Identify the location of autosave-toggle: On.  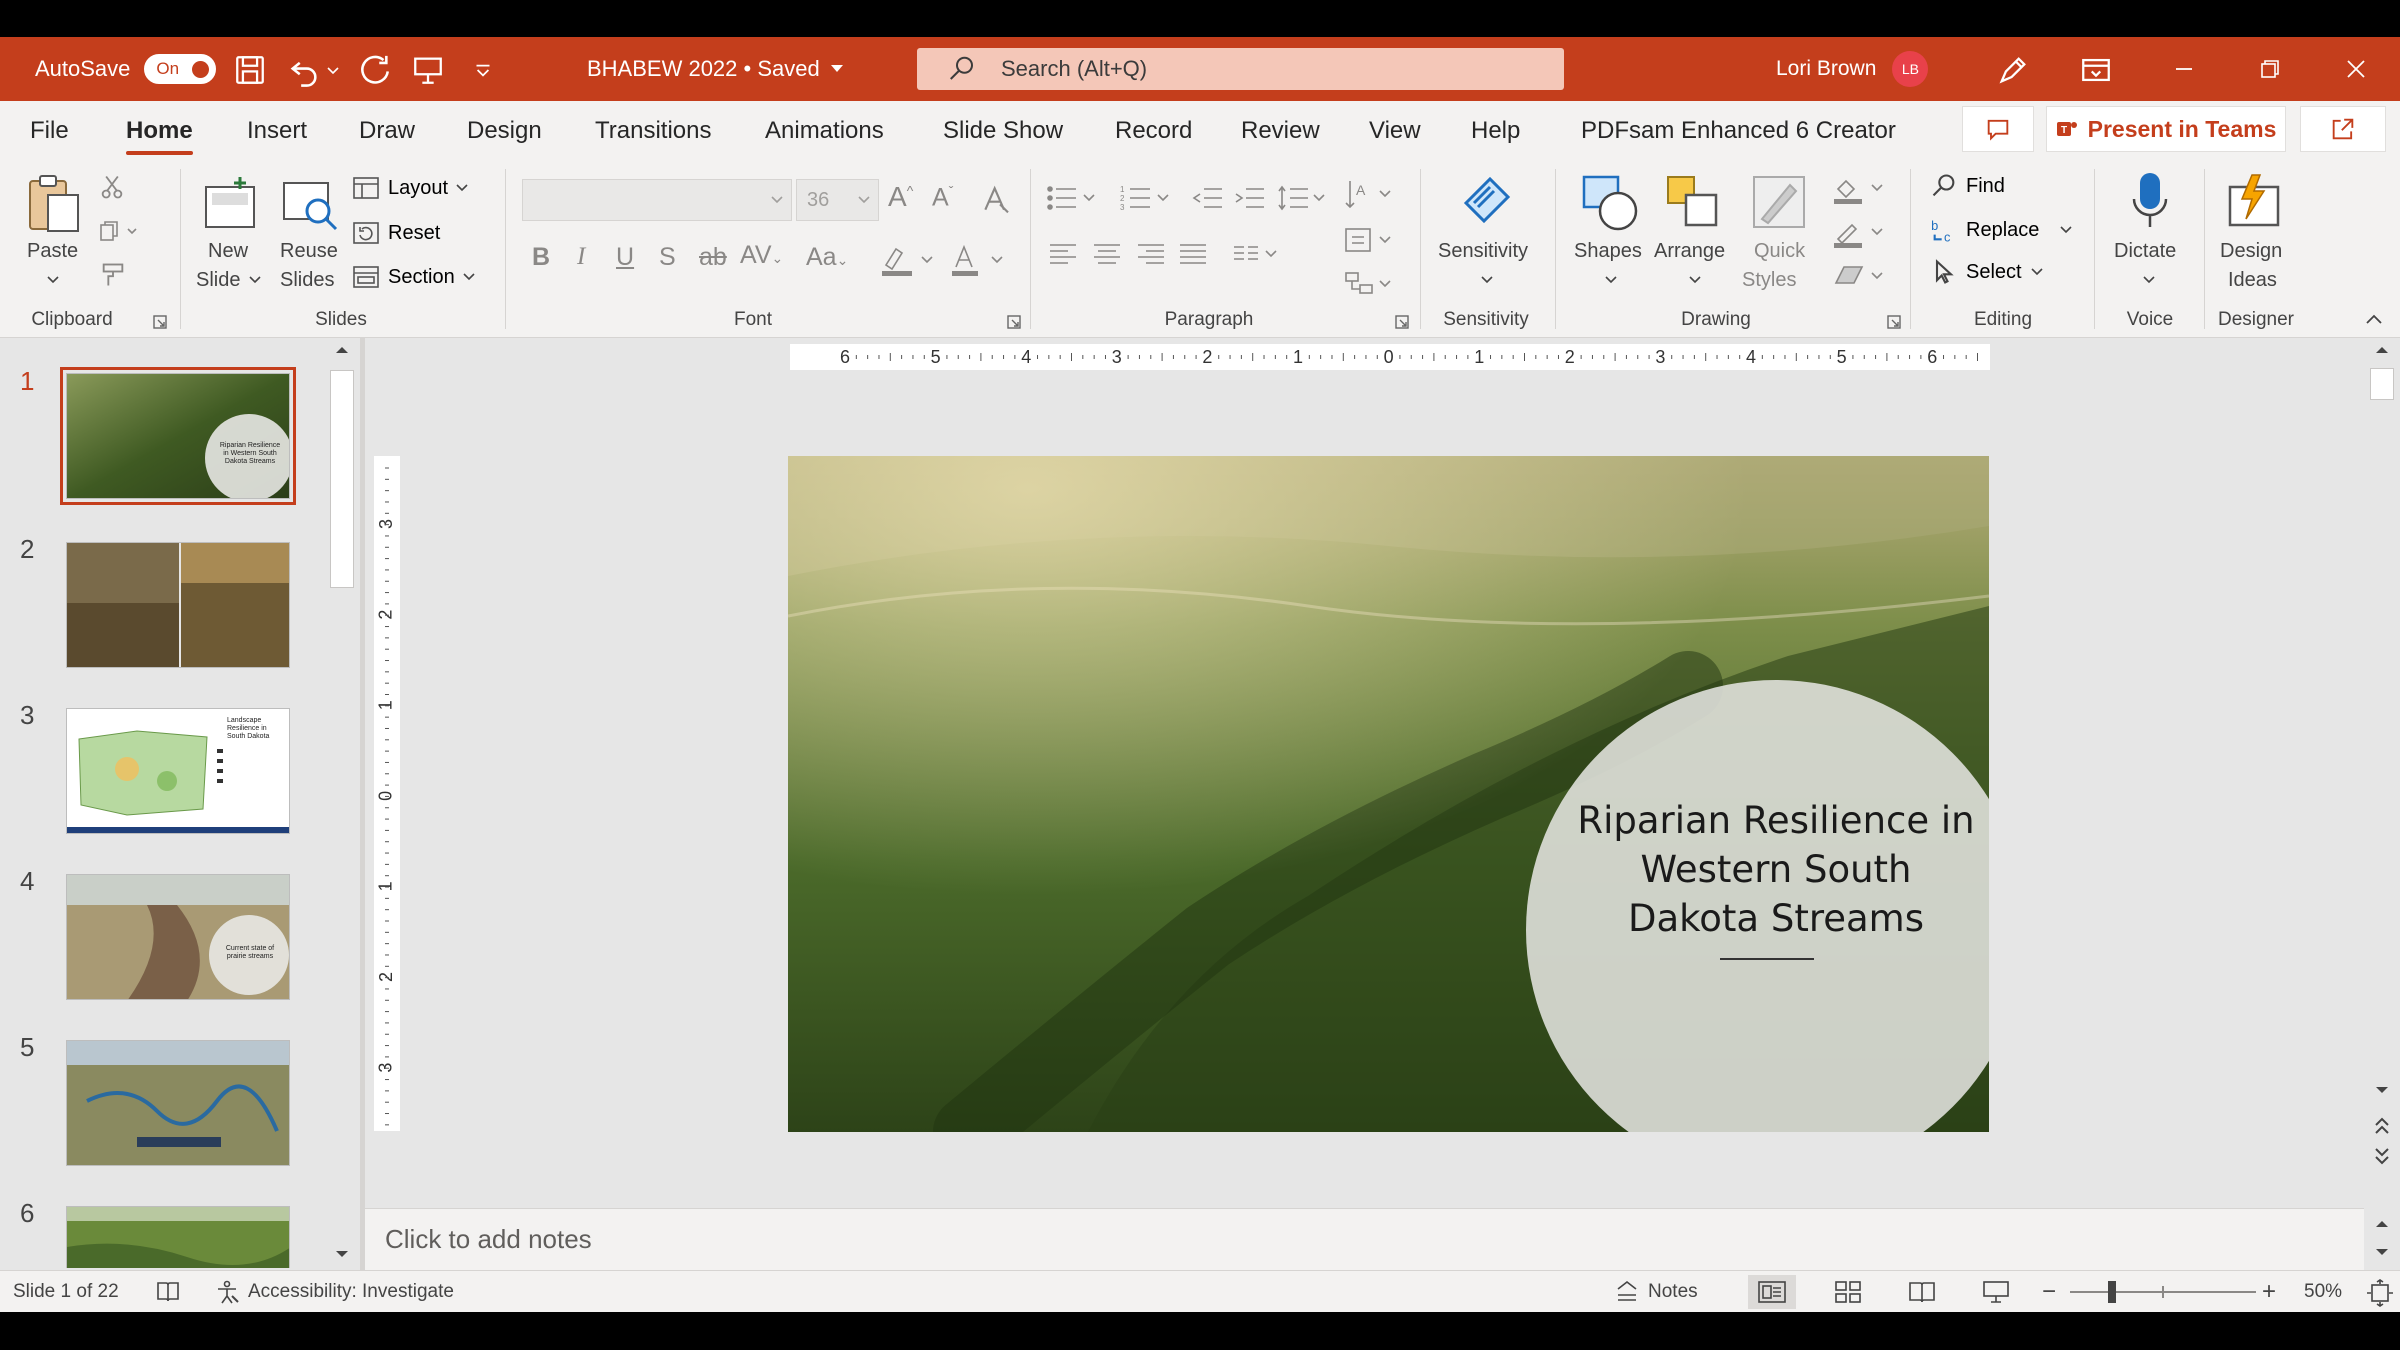
(180, 69).